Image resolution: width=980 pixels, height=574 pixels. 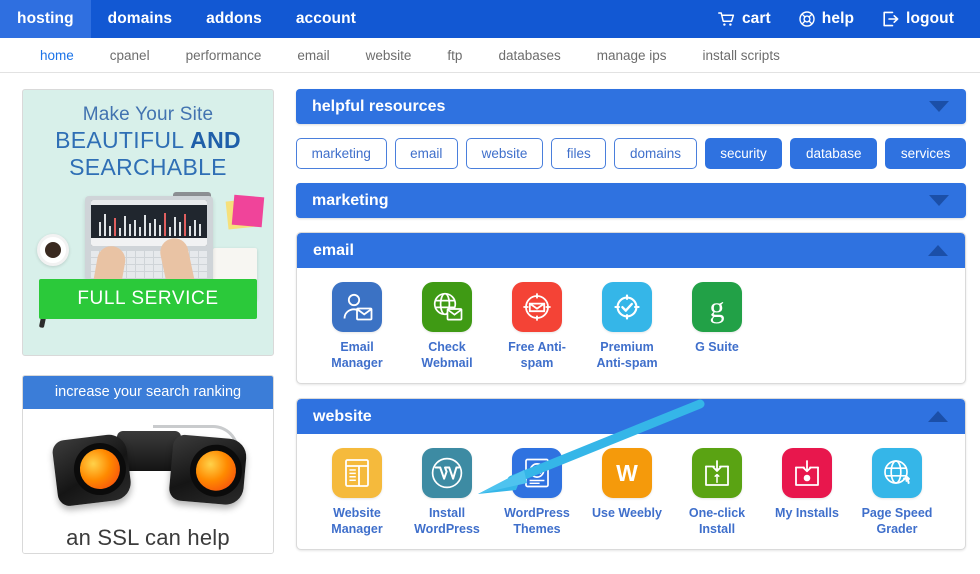 What do you see at coordinates (248, 211) in the screenshot?
I see `sticky-note-pink-image` at bounding box center [248, 211].